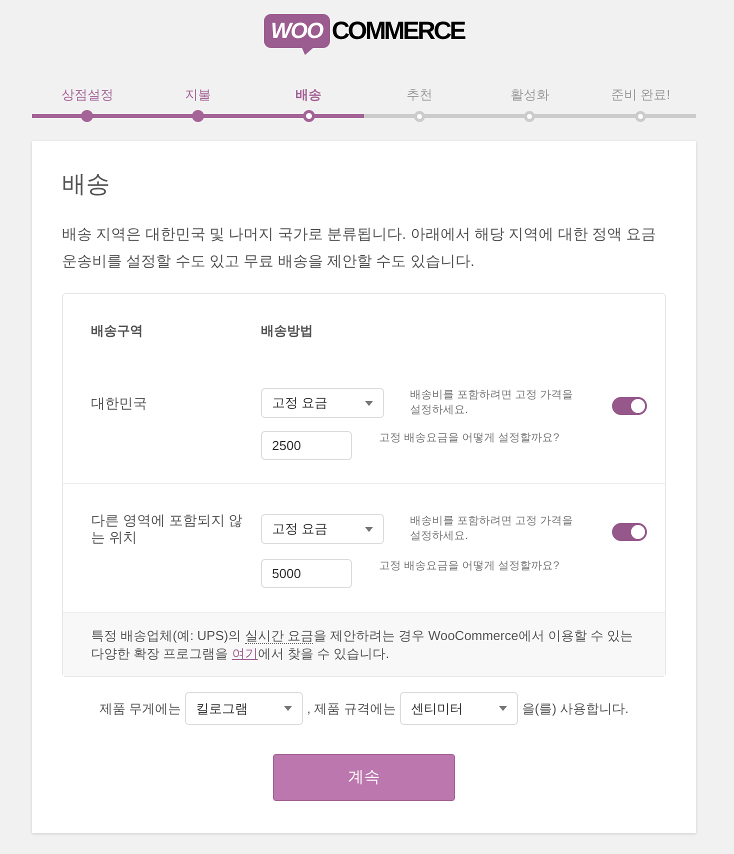 The height and width of the screenshot is (854, 734). I want to click on logo-mark: WOO, so click(297, 34).